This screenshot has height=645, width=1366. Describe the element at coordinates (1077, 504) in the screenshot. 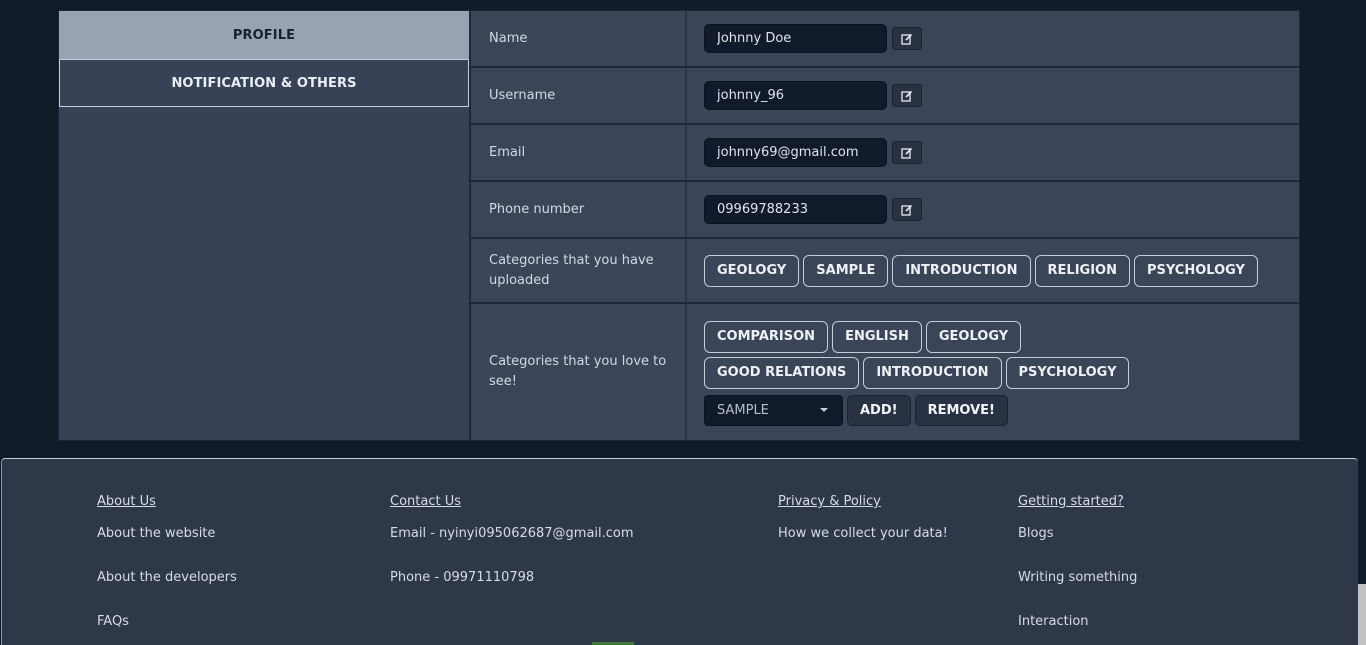

I see `getting-started-link: Getting started?` at that location.